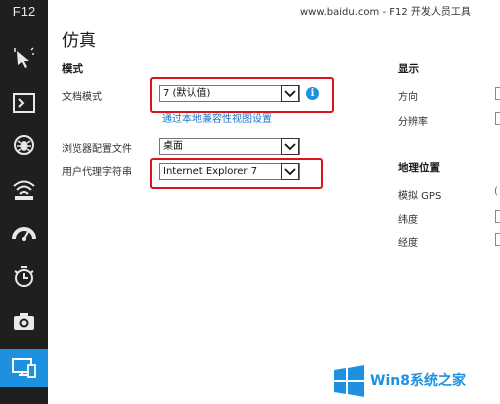  I want to click on geolocation-heading: 地理位置, so click(419, 168).